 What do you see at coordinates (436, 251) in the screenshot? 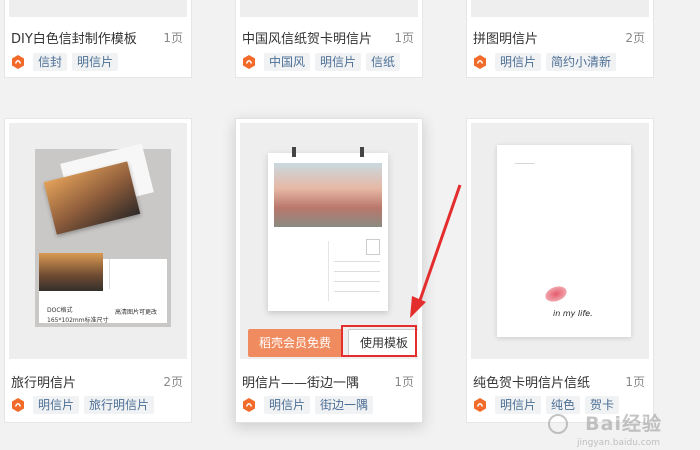
I see `annotation-arrow-icon` at bounding box center [436, 251].